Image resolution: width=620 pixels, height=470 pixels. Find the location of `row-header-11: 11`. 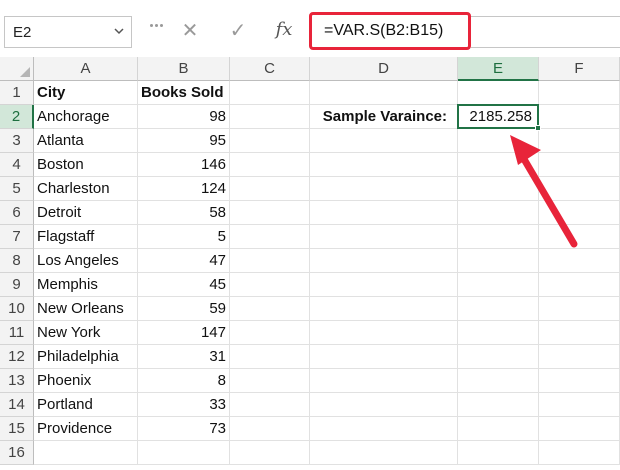

row-header-11: 11 is located at coordinates (17, 333).